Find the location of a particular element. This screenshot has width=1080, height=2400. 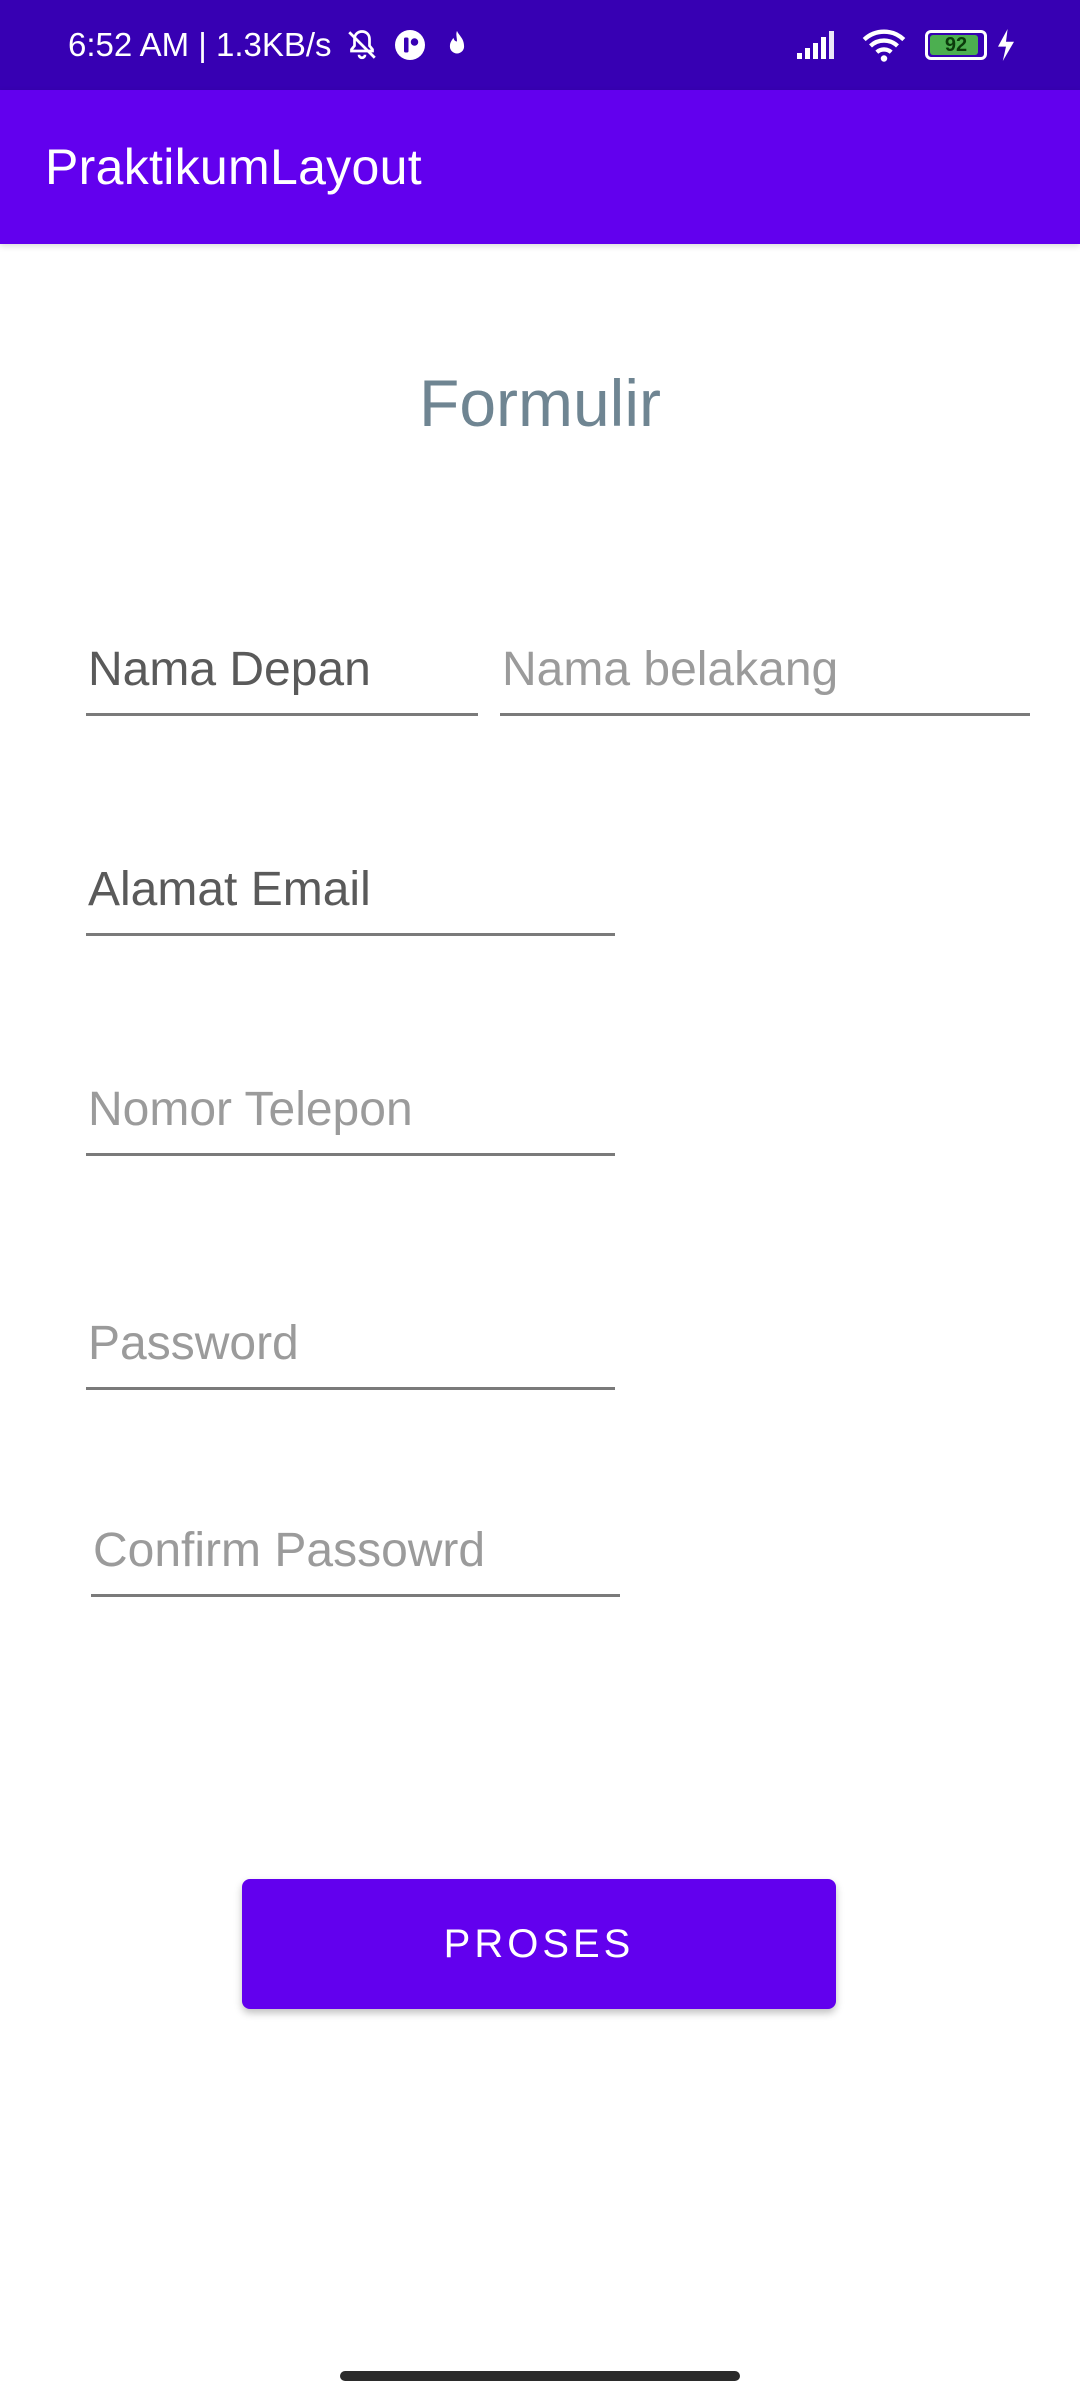

battery-icon: 92 is located at coordinates (956, 45).